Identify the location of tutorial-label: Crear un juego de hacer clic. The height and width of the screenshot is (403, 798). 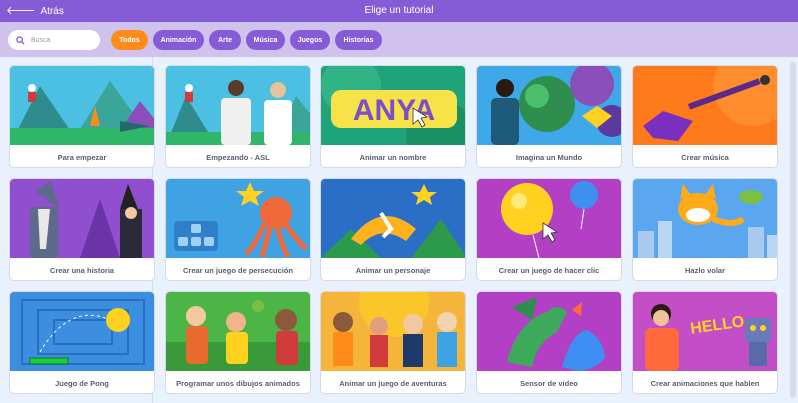
(549, 270).